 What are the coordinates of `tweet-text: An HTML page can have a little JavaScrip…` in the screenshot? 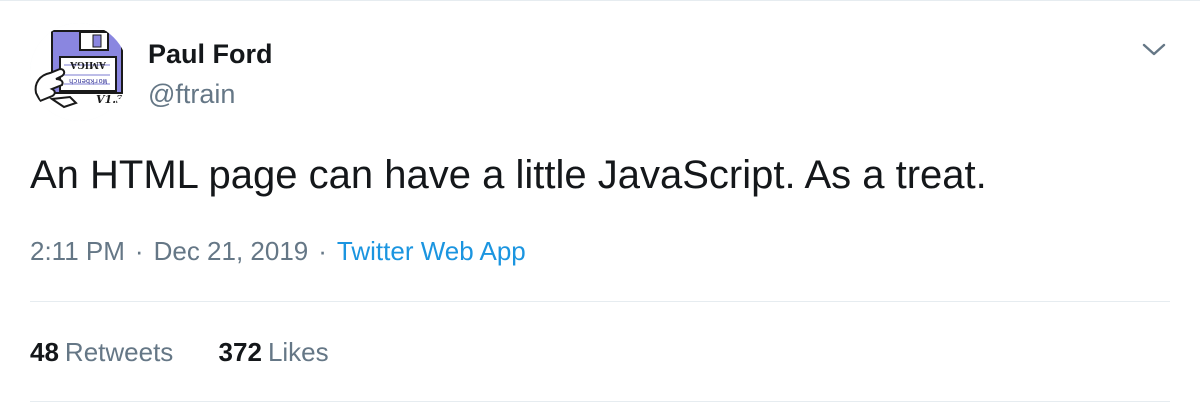 It's located at (508, 175).